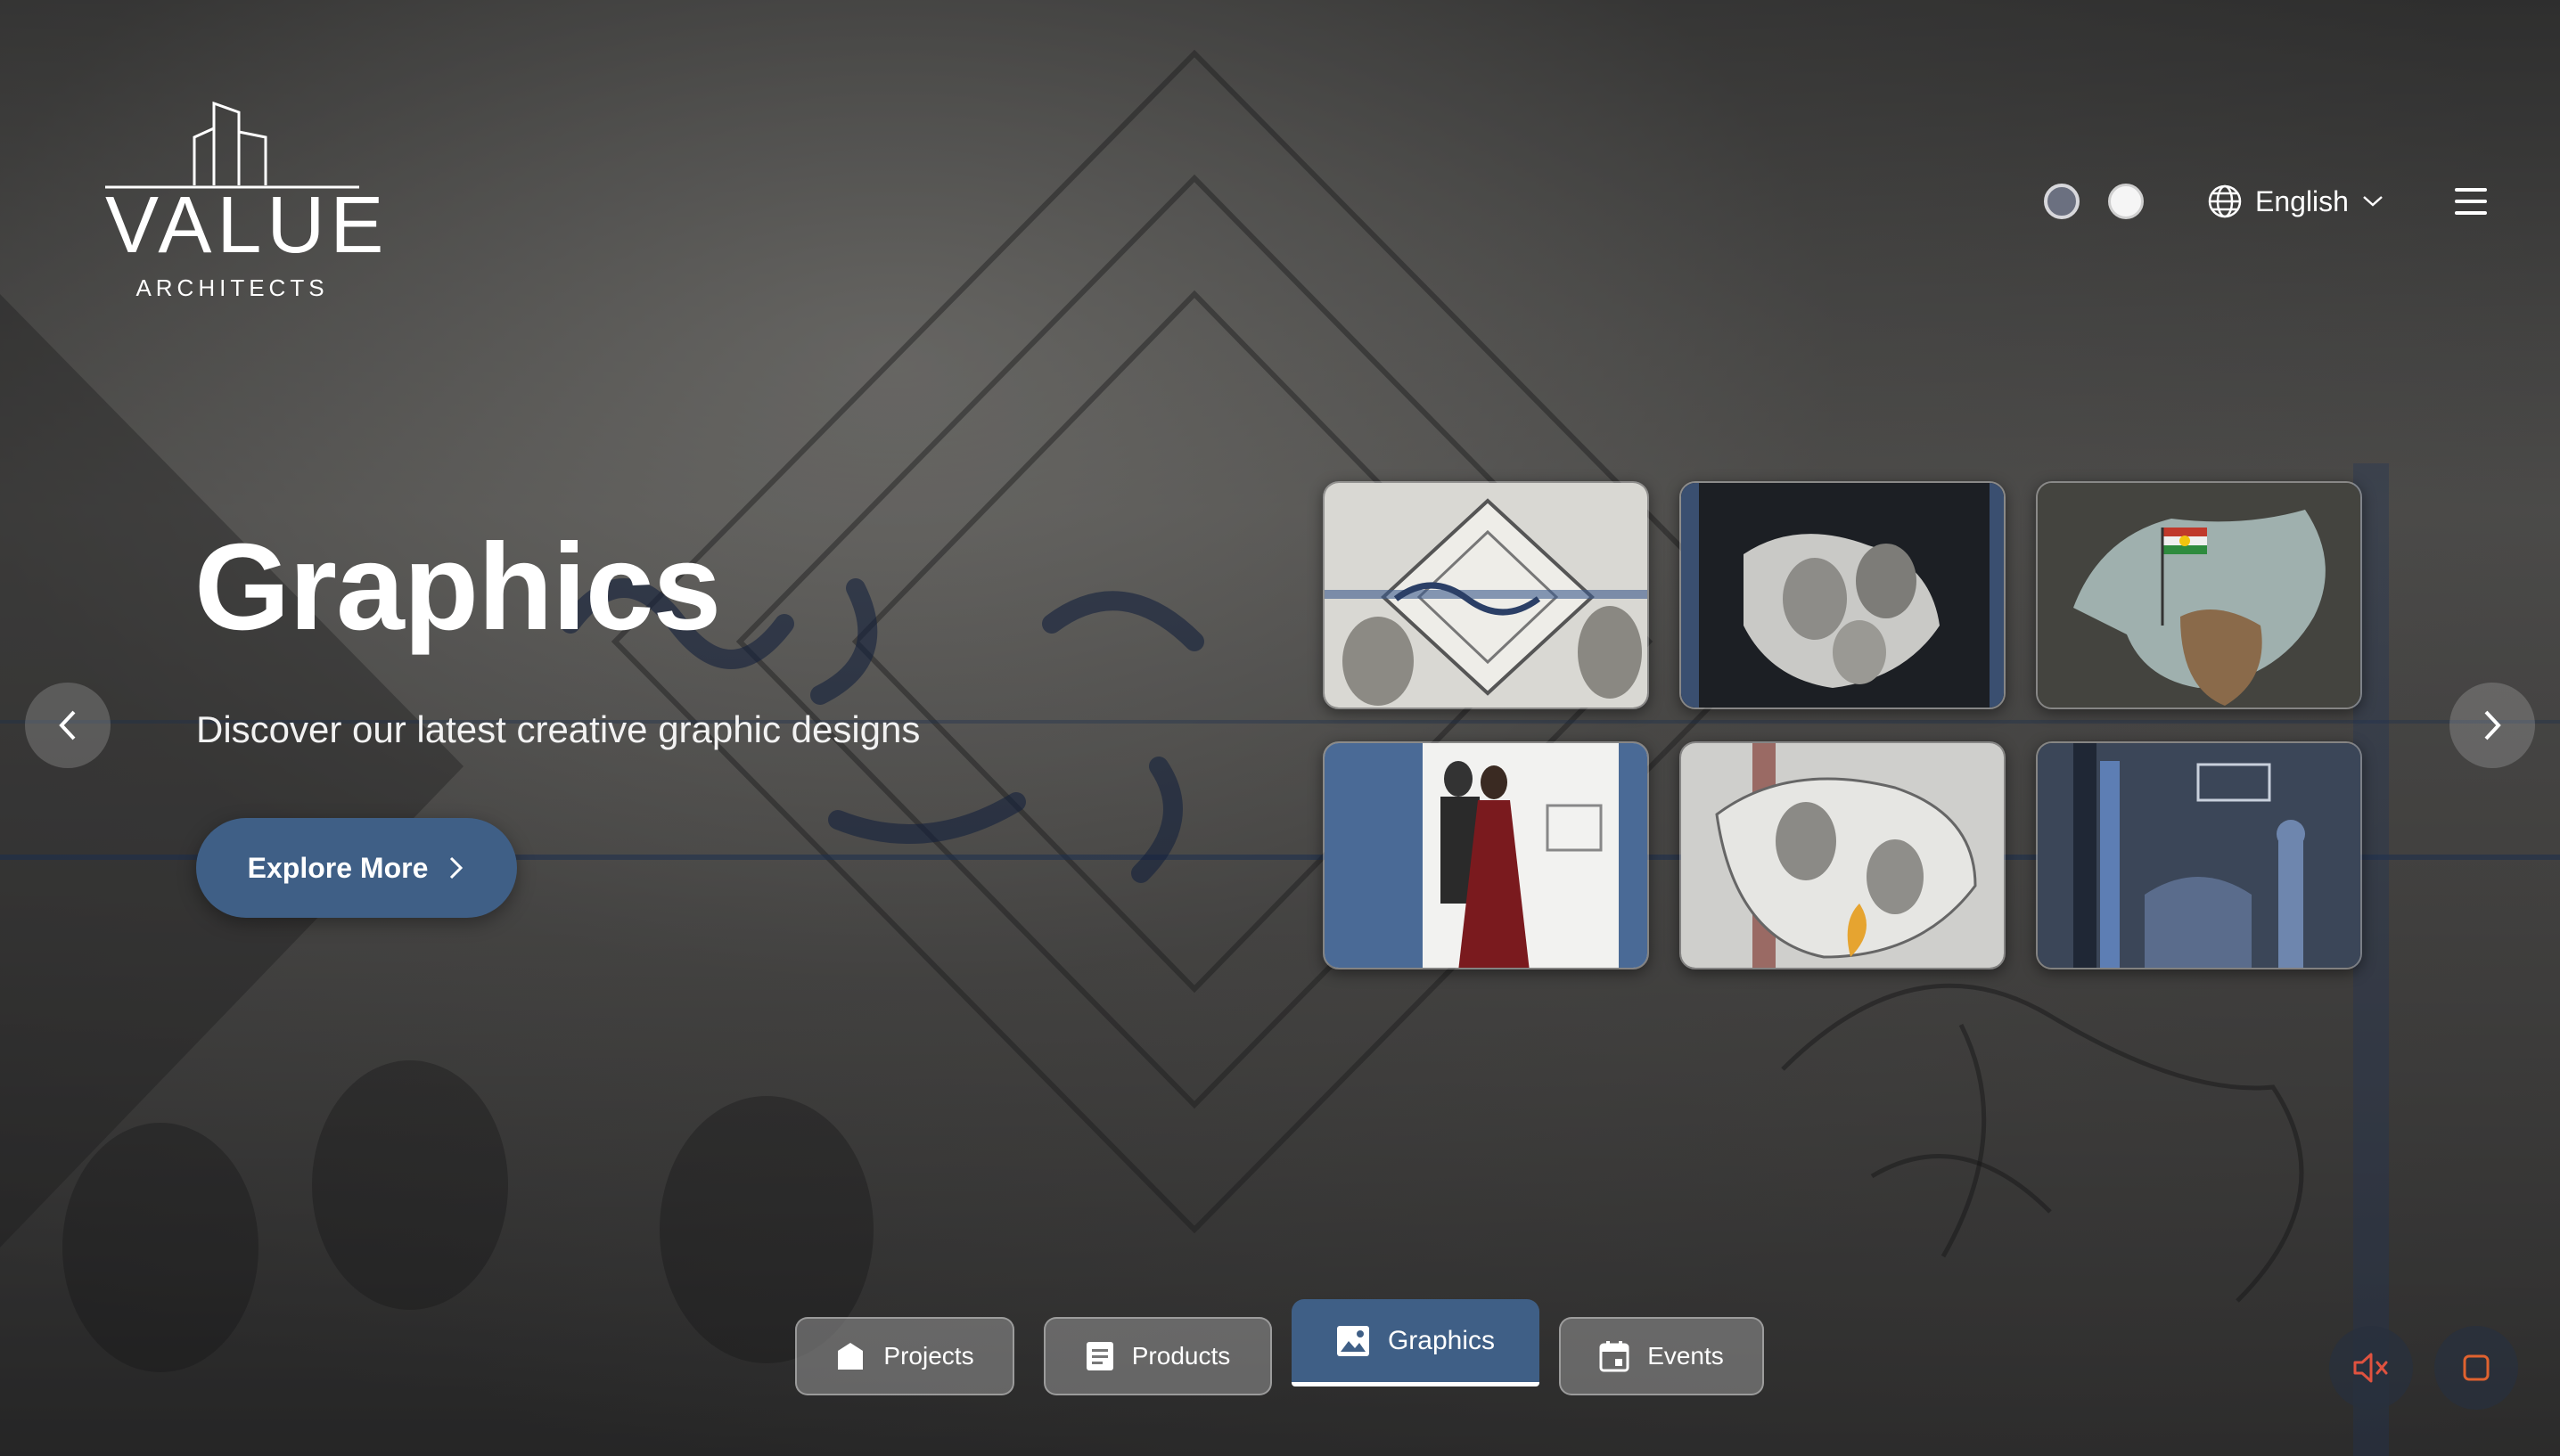 Image resolution: width=2560 pixels, height=1456 pixels. I want to click on stop-icon, so click(2476, 1368).